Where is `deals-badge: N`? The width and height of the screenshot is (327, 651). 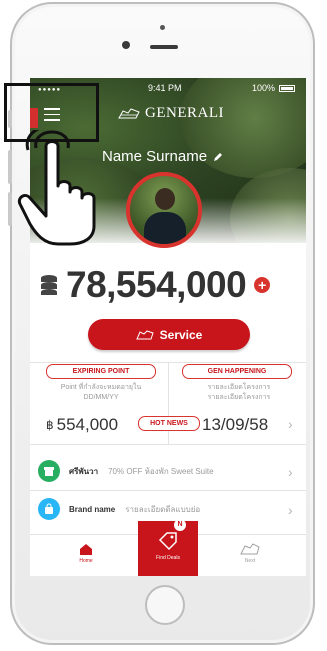 deals-badge: N is located at coordinates (180, 525).